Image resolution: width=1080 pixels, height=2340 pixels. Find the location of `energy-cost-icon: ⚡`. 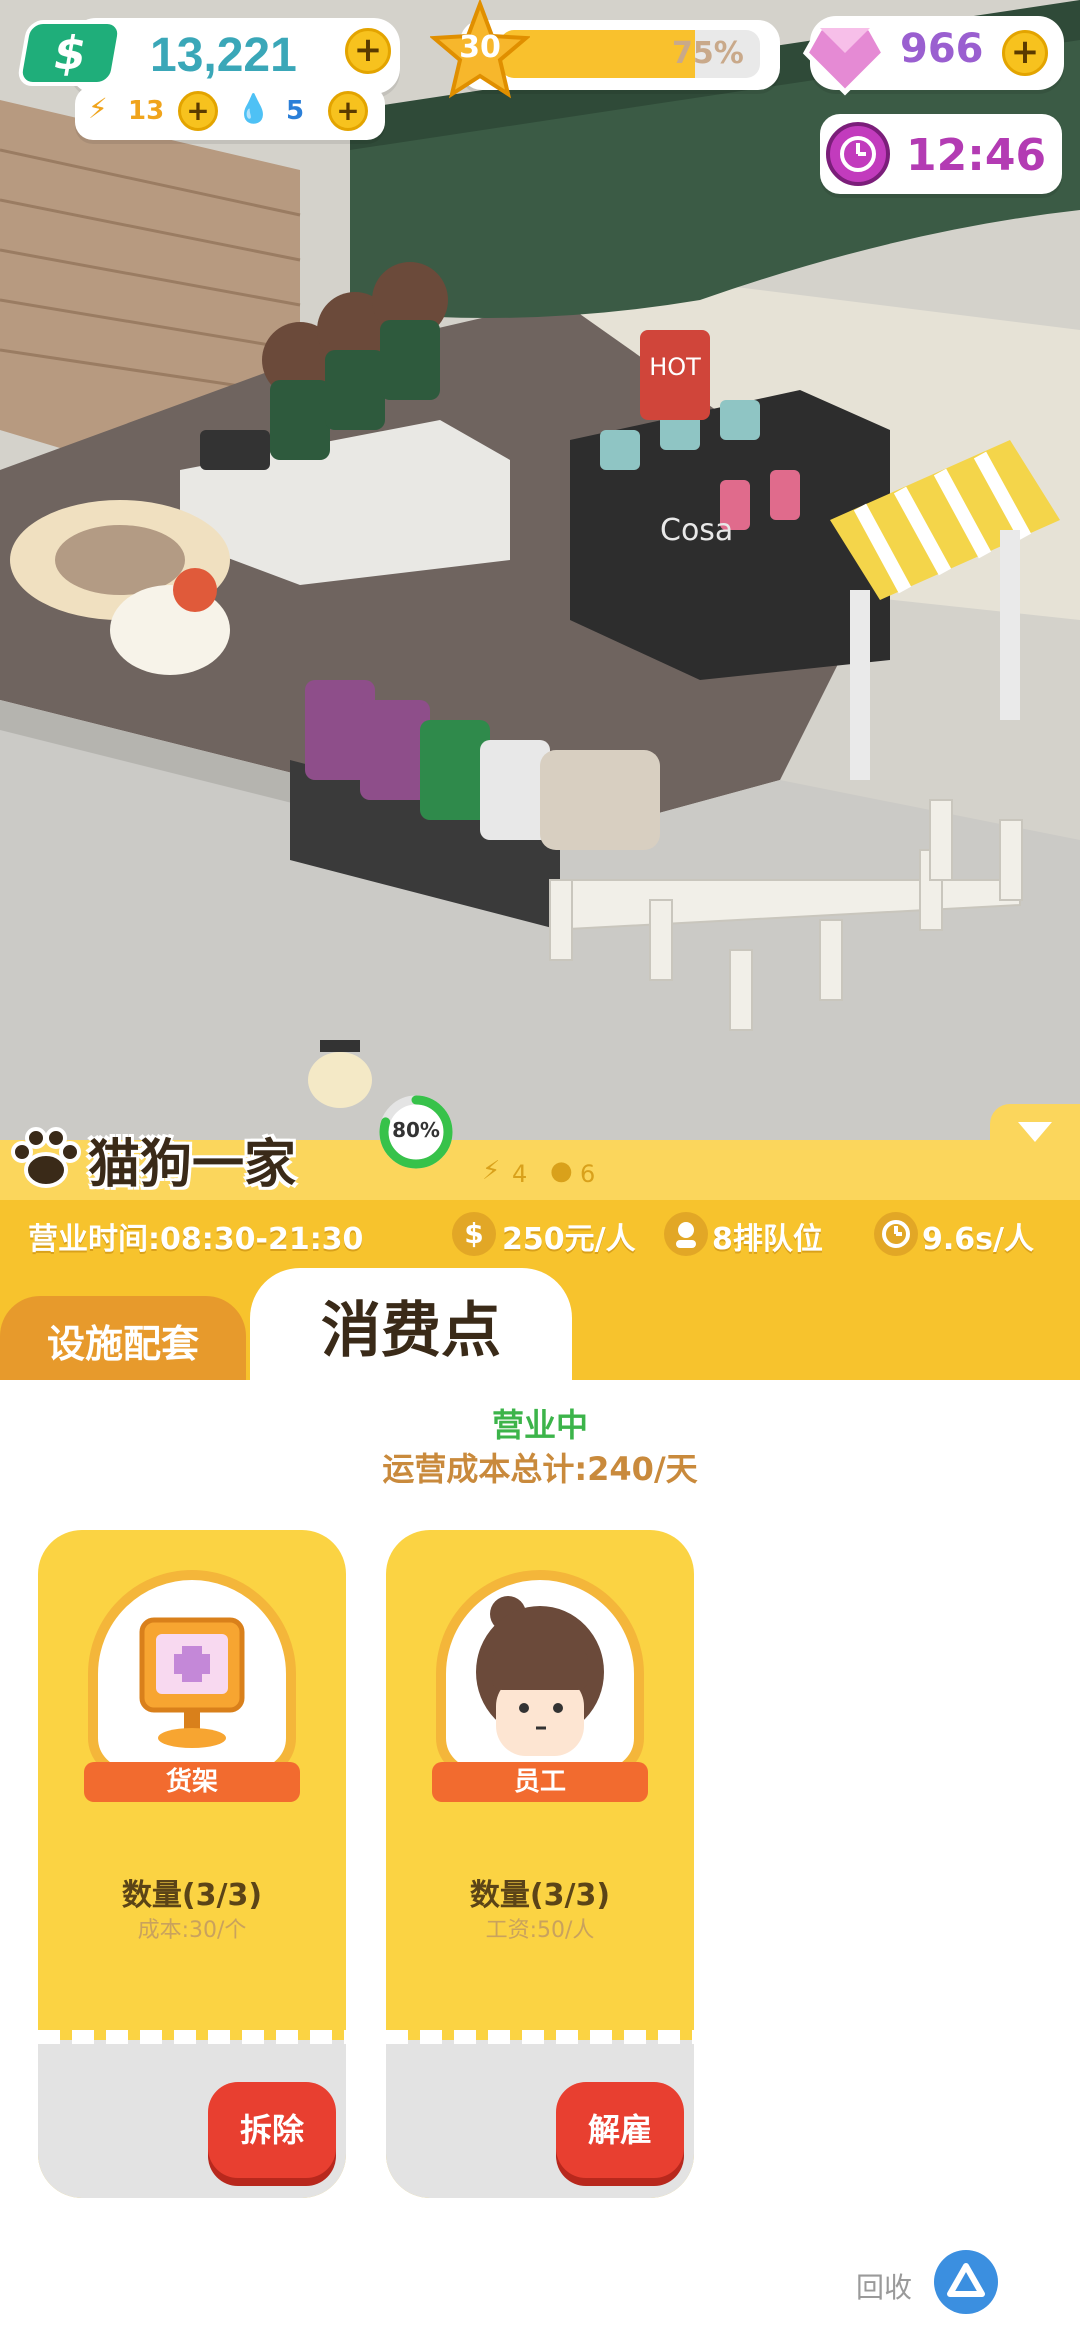

energy-cost-icon: ⚡ is located at coordinates (491, 1171).